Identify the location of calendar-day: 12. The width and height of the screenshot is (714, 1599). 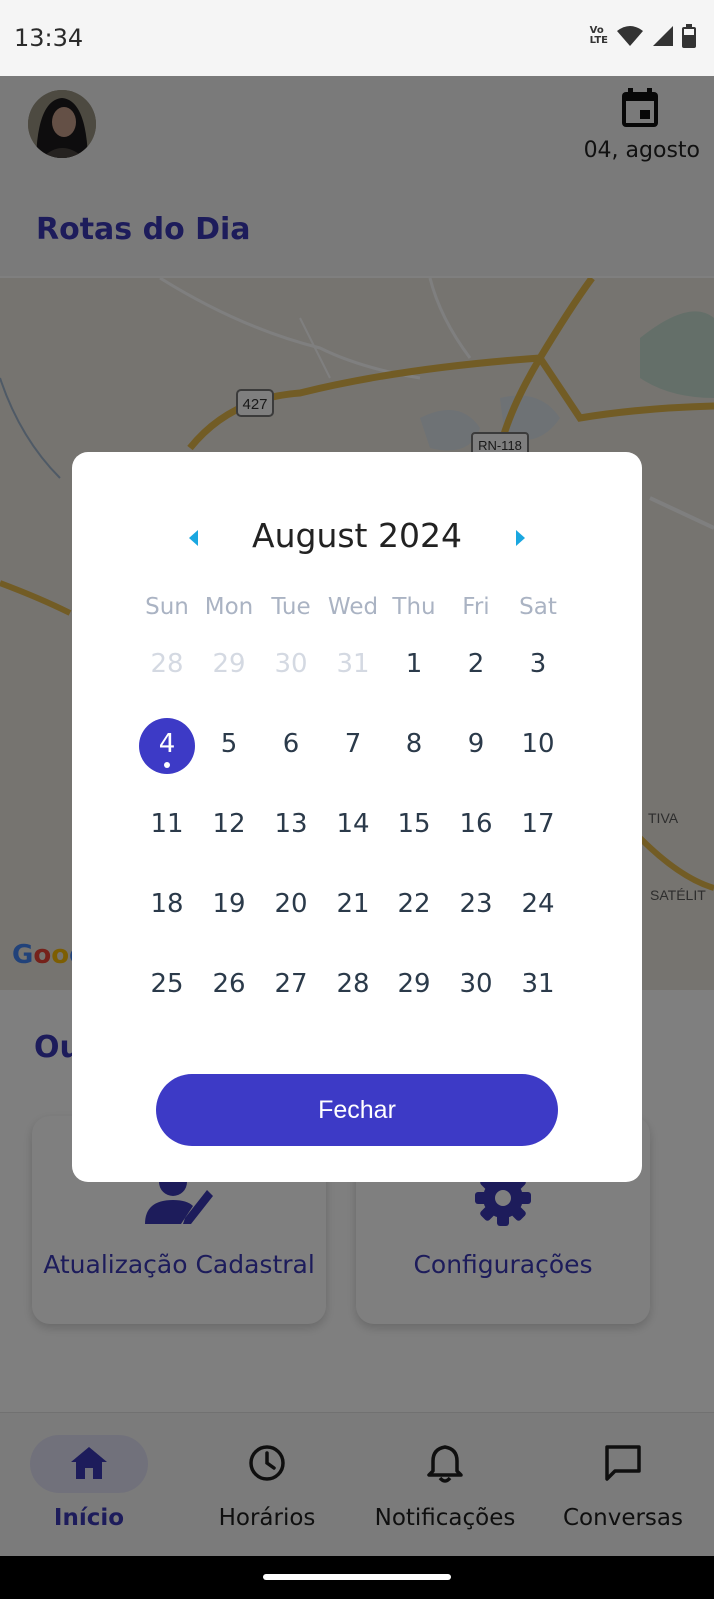
(229, 824).